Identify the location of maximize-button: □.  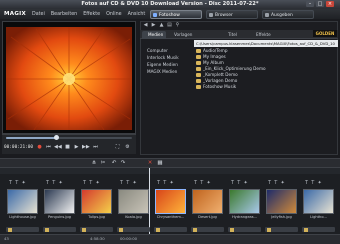
(320, 4).